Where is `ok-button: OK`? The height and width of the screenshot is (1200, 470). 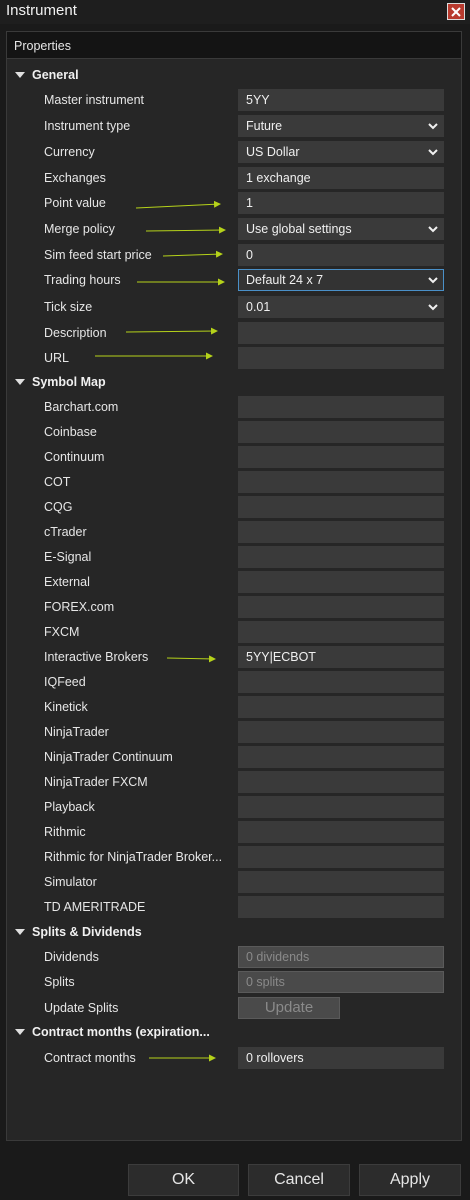
ok-button: OK is located at coordinates (183, 1180).